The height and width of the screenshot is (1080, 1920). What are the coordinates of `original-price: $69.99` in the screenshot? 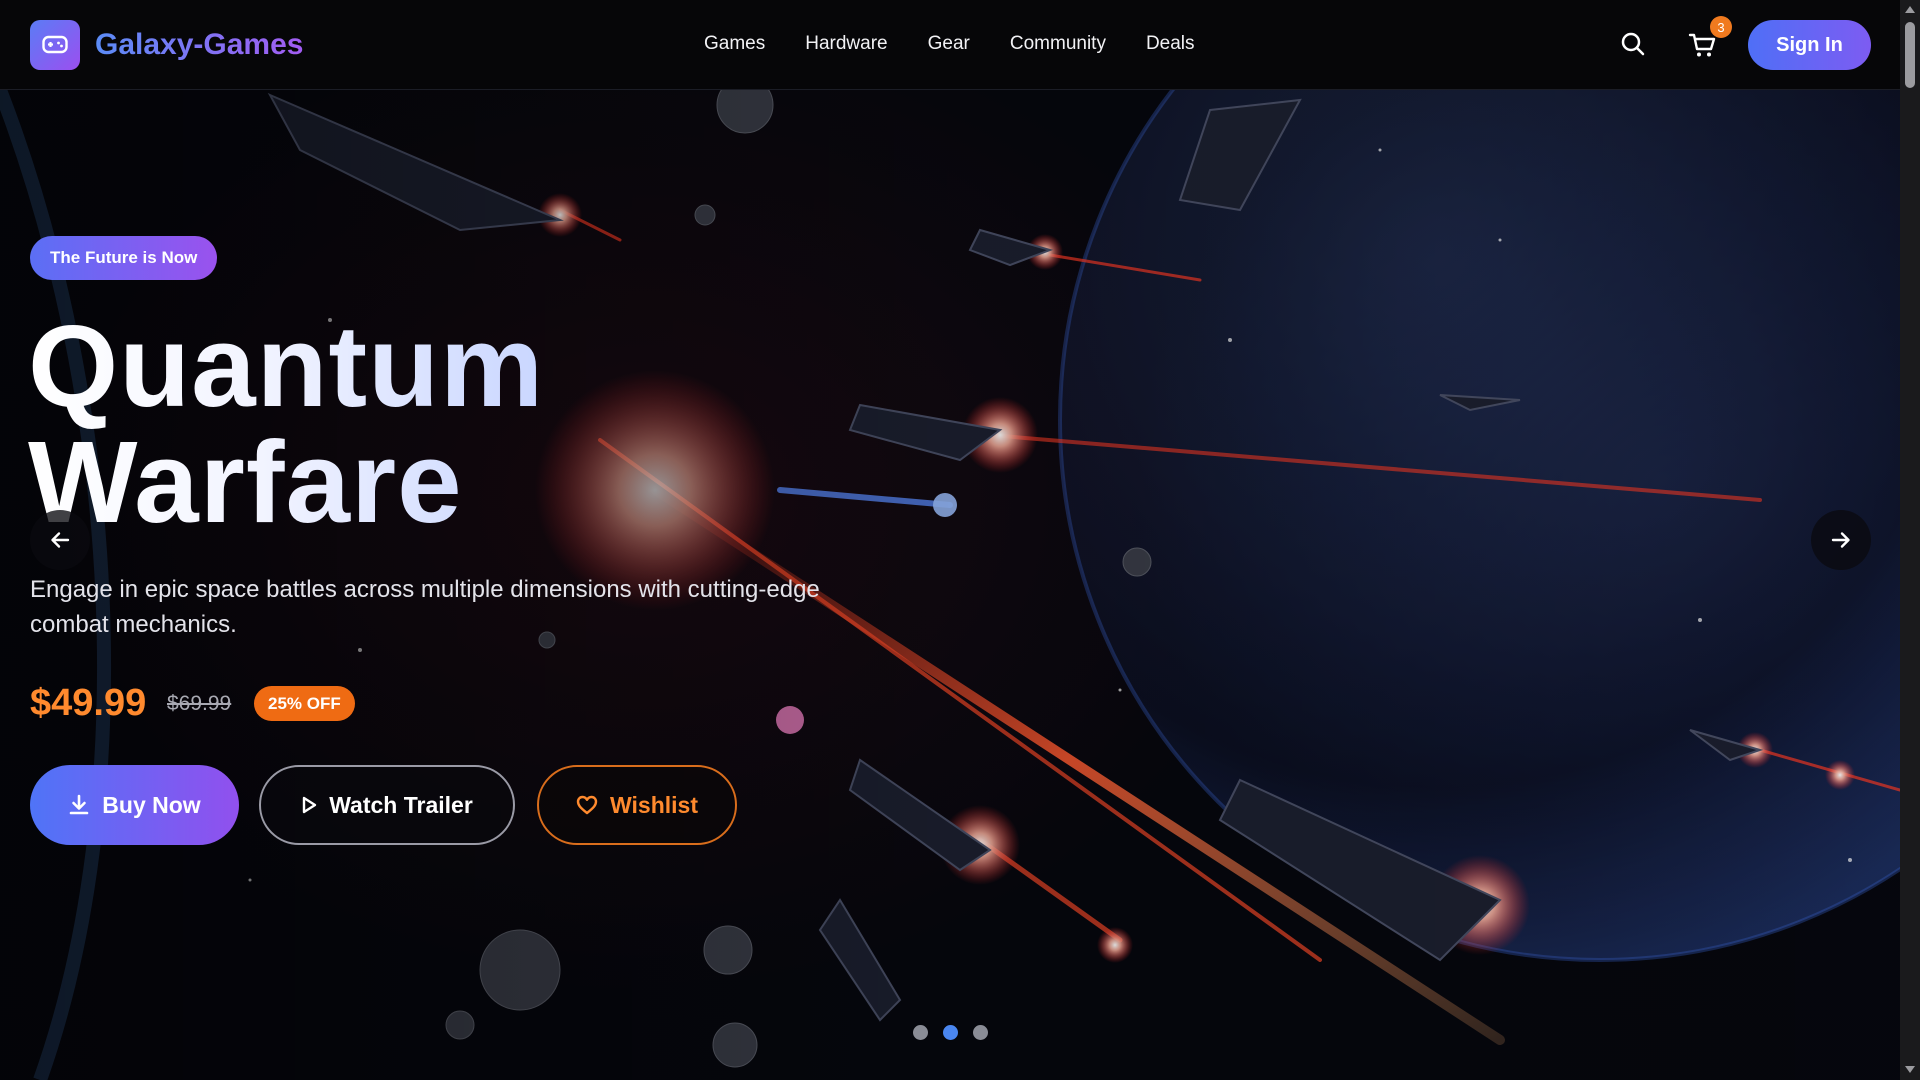 It's located at (199, 703).